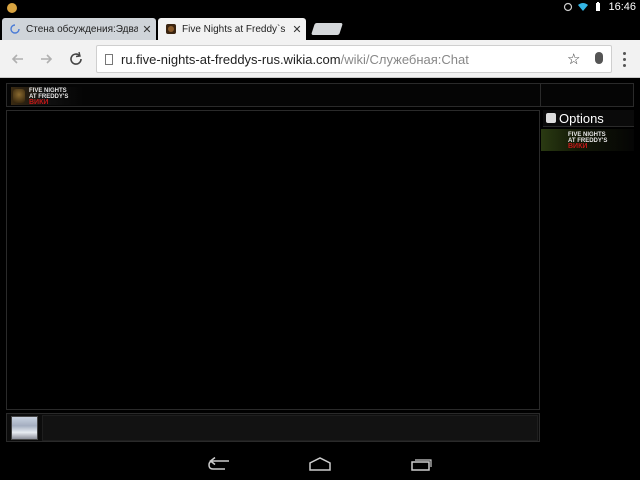 The image size is (640, 480). Describe the element at coordinates (587, 140) in the screenshot. I see `sidebar-wiki-logo: FIVE NIGHTS AT FREDDY'S ВИКИ` at that location.